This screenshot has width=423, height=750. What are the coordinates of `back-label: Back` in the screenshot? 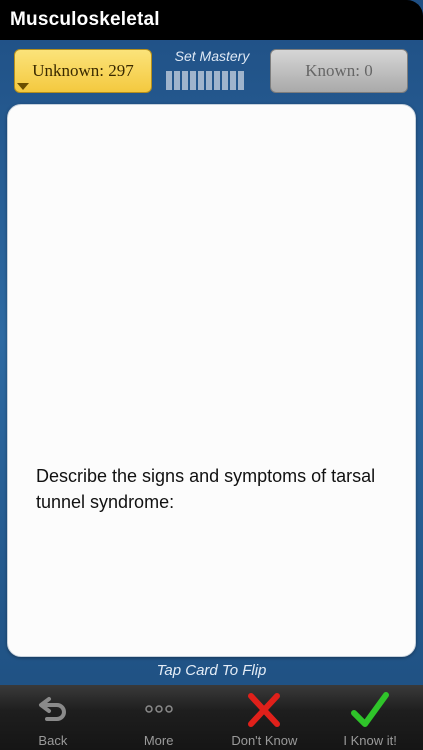 It's located at (53, 740).